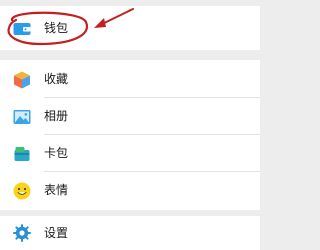  Describe the element at coordinates (56, 190) in the screenshot. I see `menu-item-stickers-label: 表情` at that location.